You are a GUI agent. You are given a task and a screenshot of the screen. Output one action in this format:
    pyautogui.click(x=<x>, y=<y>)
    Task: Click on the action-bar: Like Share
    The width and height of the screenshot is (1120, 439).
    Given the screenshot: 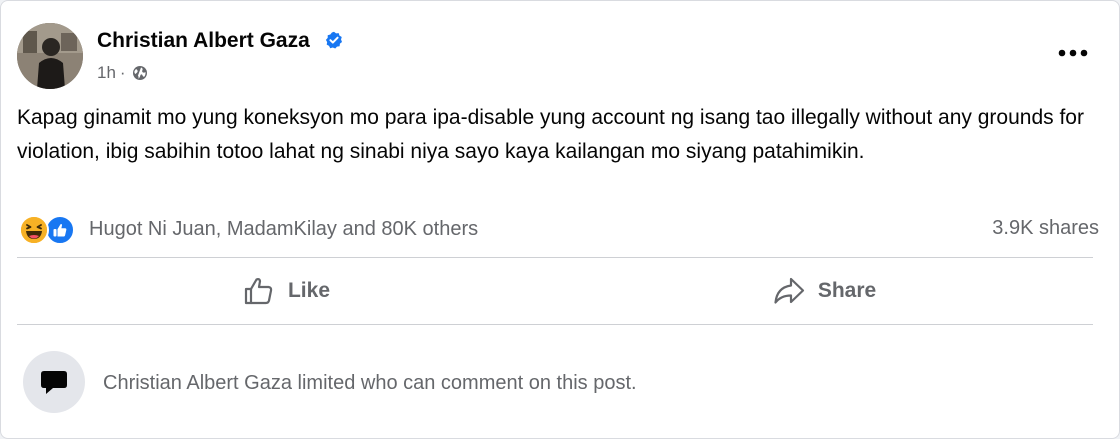 What is the action you would take?
    pyautogui.click(x=555, y=291)
    